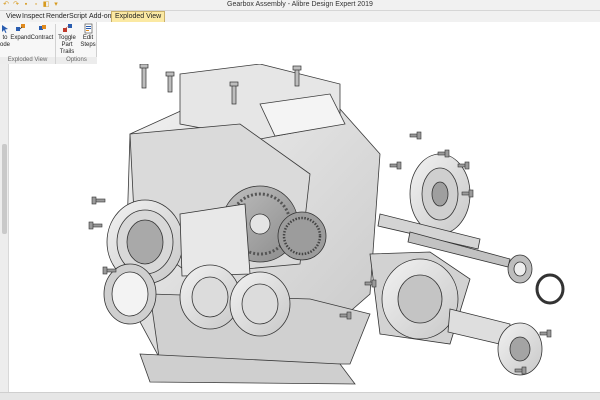 The height and width of the screenshot is (400, 600). What do you see at coordinates (300, 396) in the screenshot?
I see `status-bar` at bounding box center [300, 396].